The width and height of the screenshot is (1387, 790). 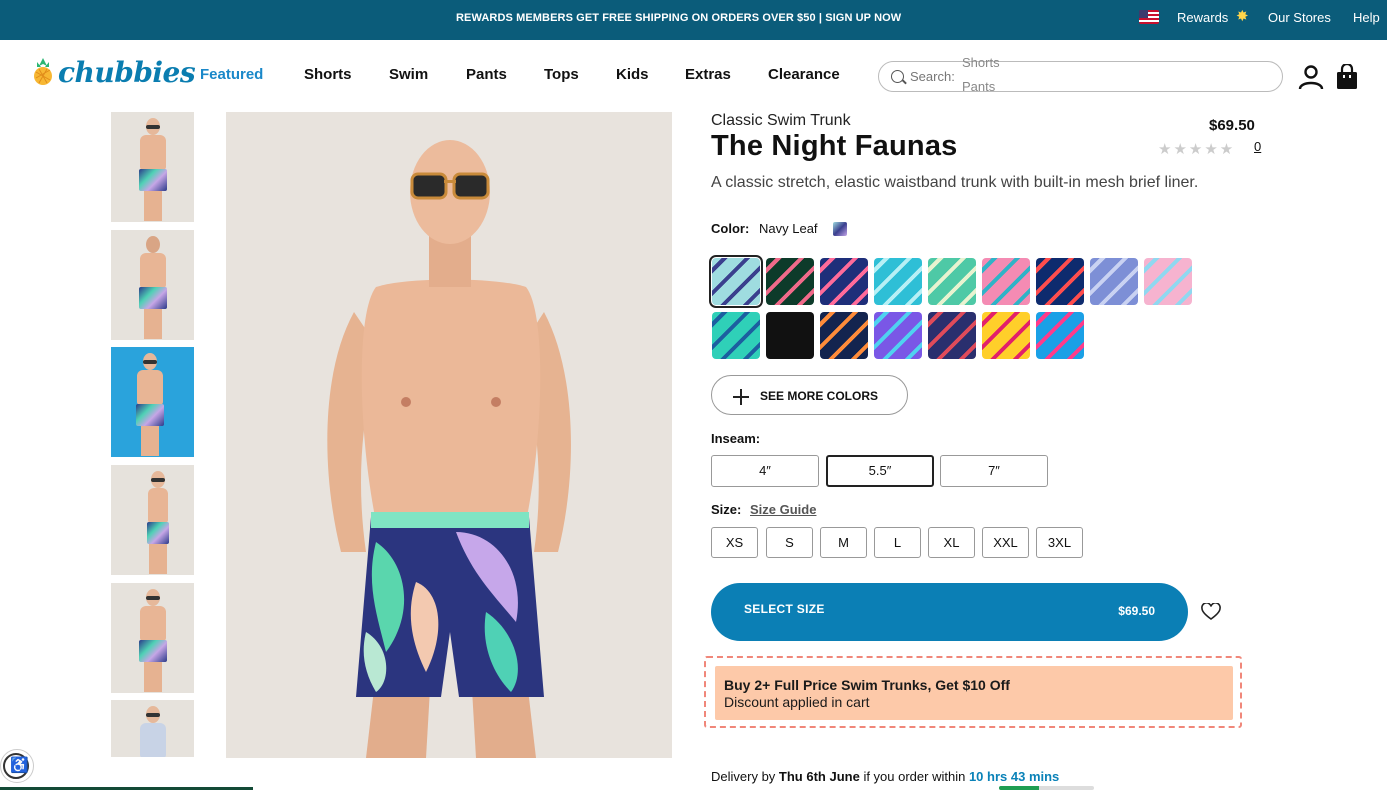 I want to click on inseam-option-5-5: 5.5″, so click(x=880, y=471).